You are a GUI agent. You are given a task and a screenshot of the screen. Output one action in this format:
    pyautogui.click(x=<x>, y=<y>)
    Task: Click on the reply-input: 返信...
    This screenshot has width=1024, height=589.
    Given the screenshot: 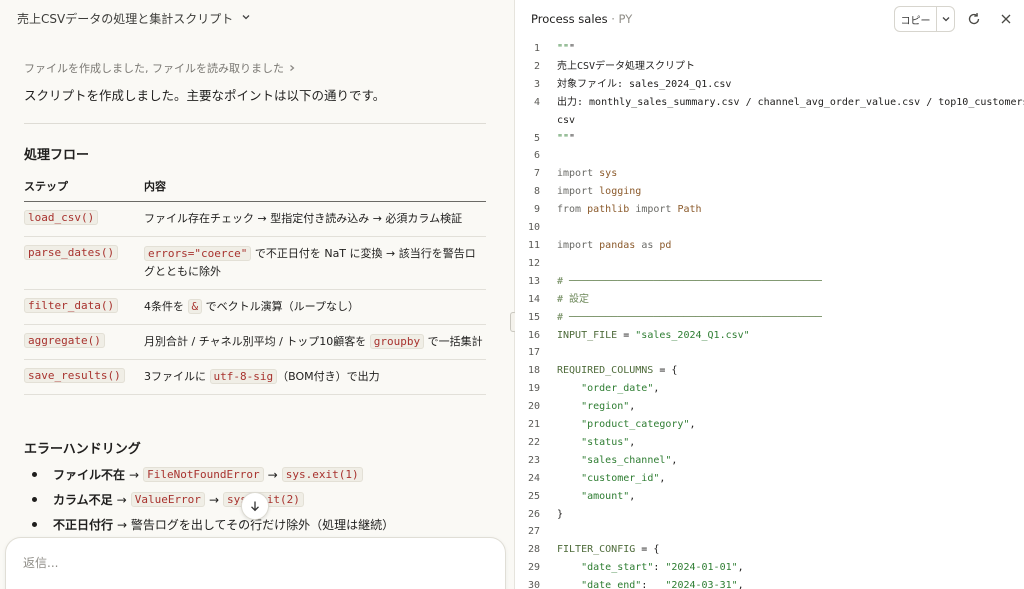 What is the action you would take?
    pyautogui.click(x=255, y=563)
    